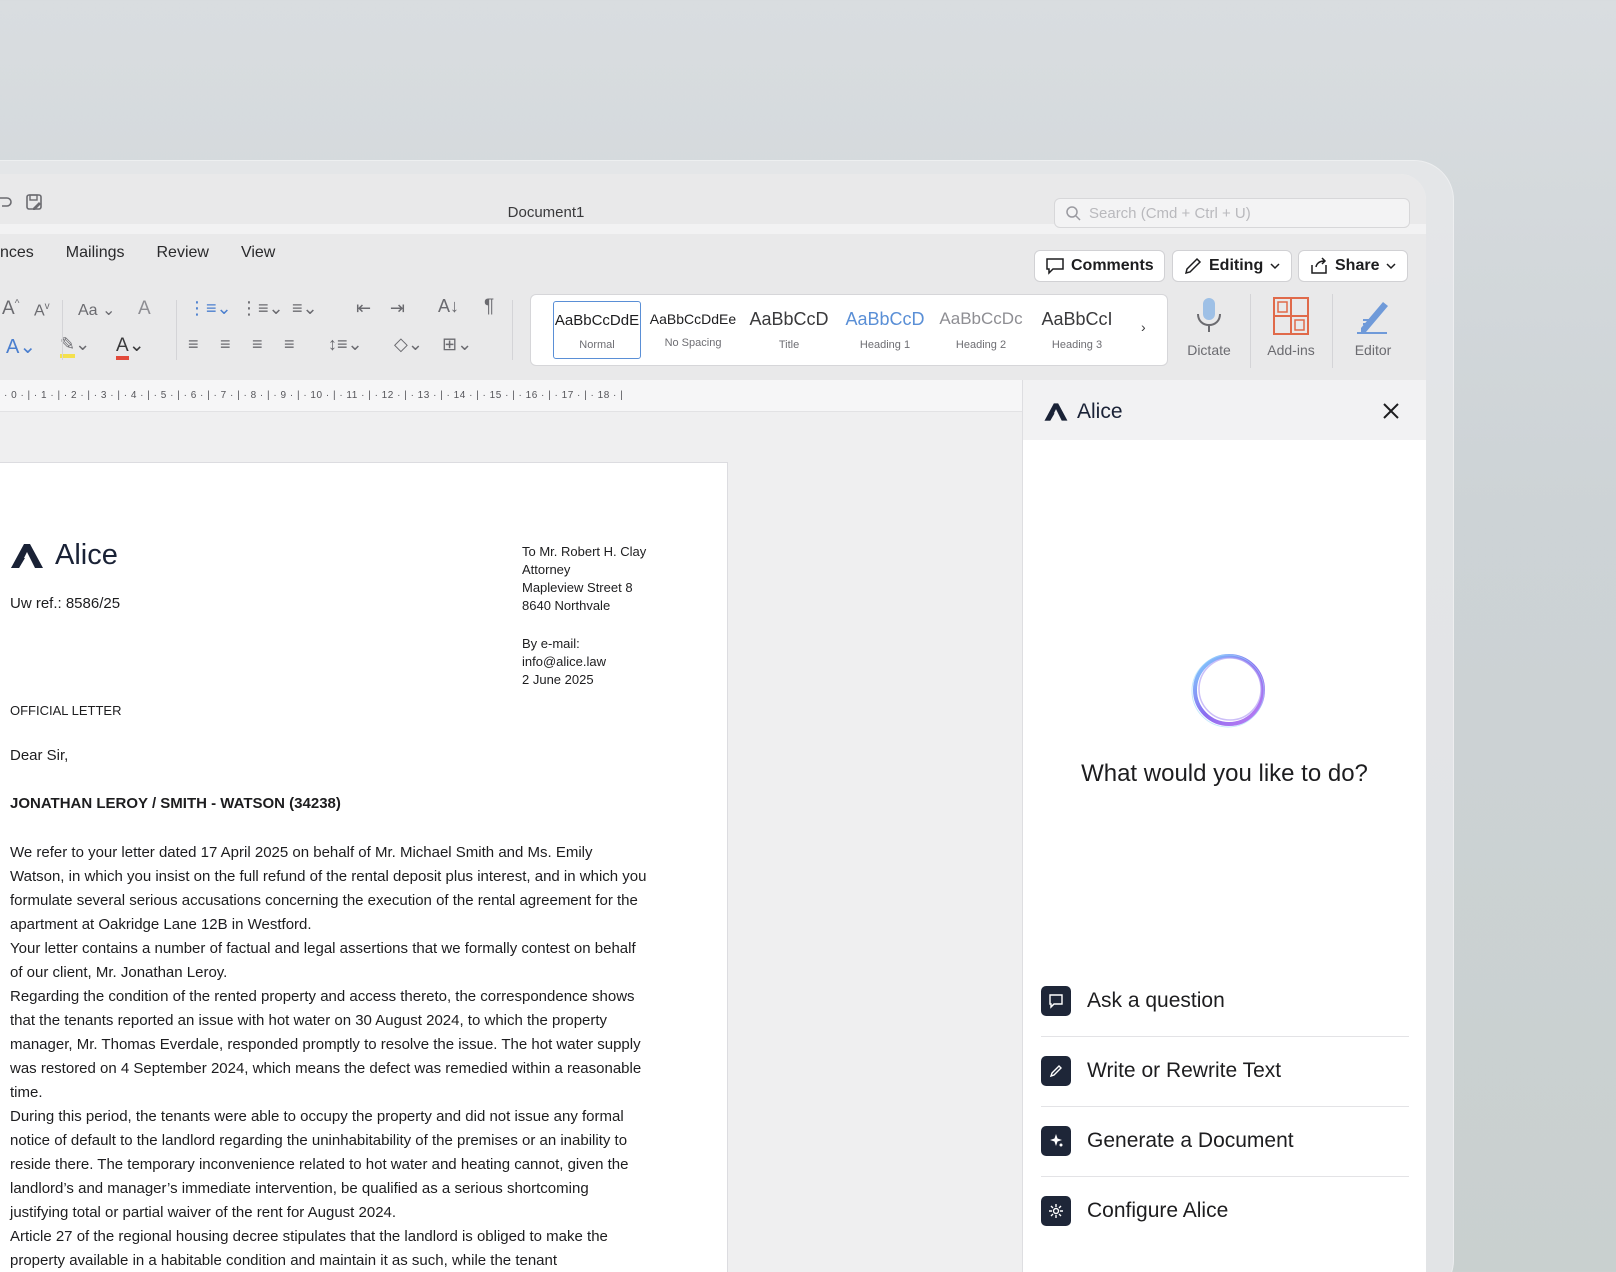 The height and width of the screenshot is (1272, 1616). Describe the element at coordinates (1319, 265) in the screenshot. I see `share-icon` at that location.